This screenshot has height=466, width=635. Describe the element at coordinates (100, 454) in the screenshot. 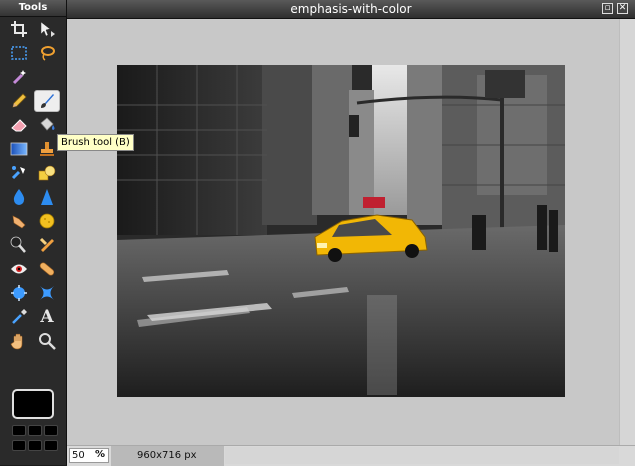

I see `zoom-unit: %` at that location.